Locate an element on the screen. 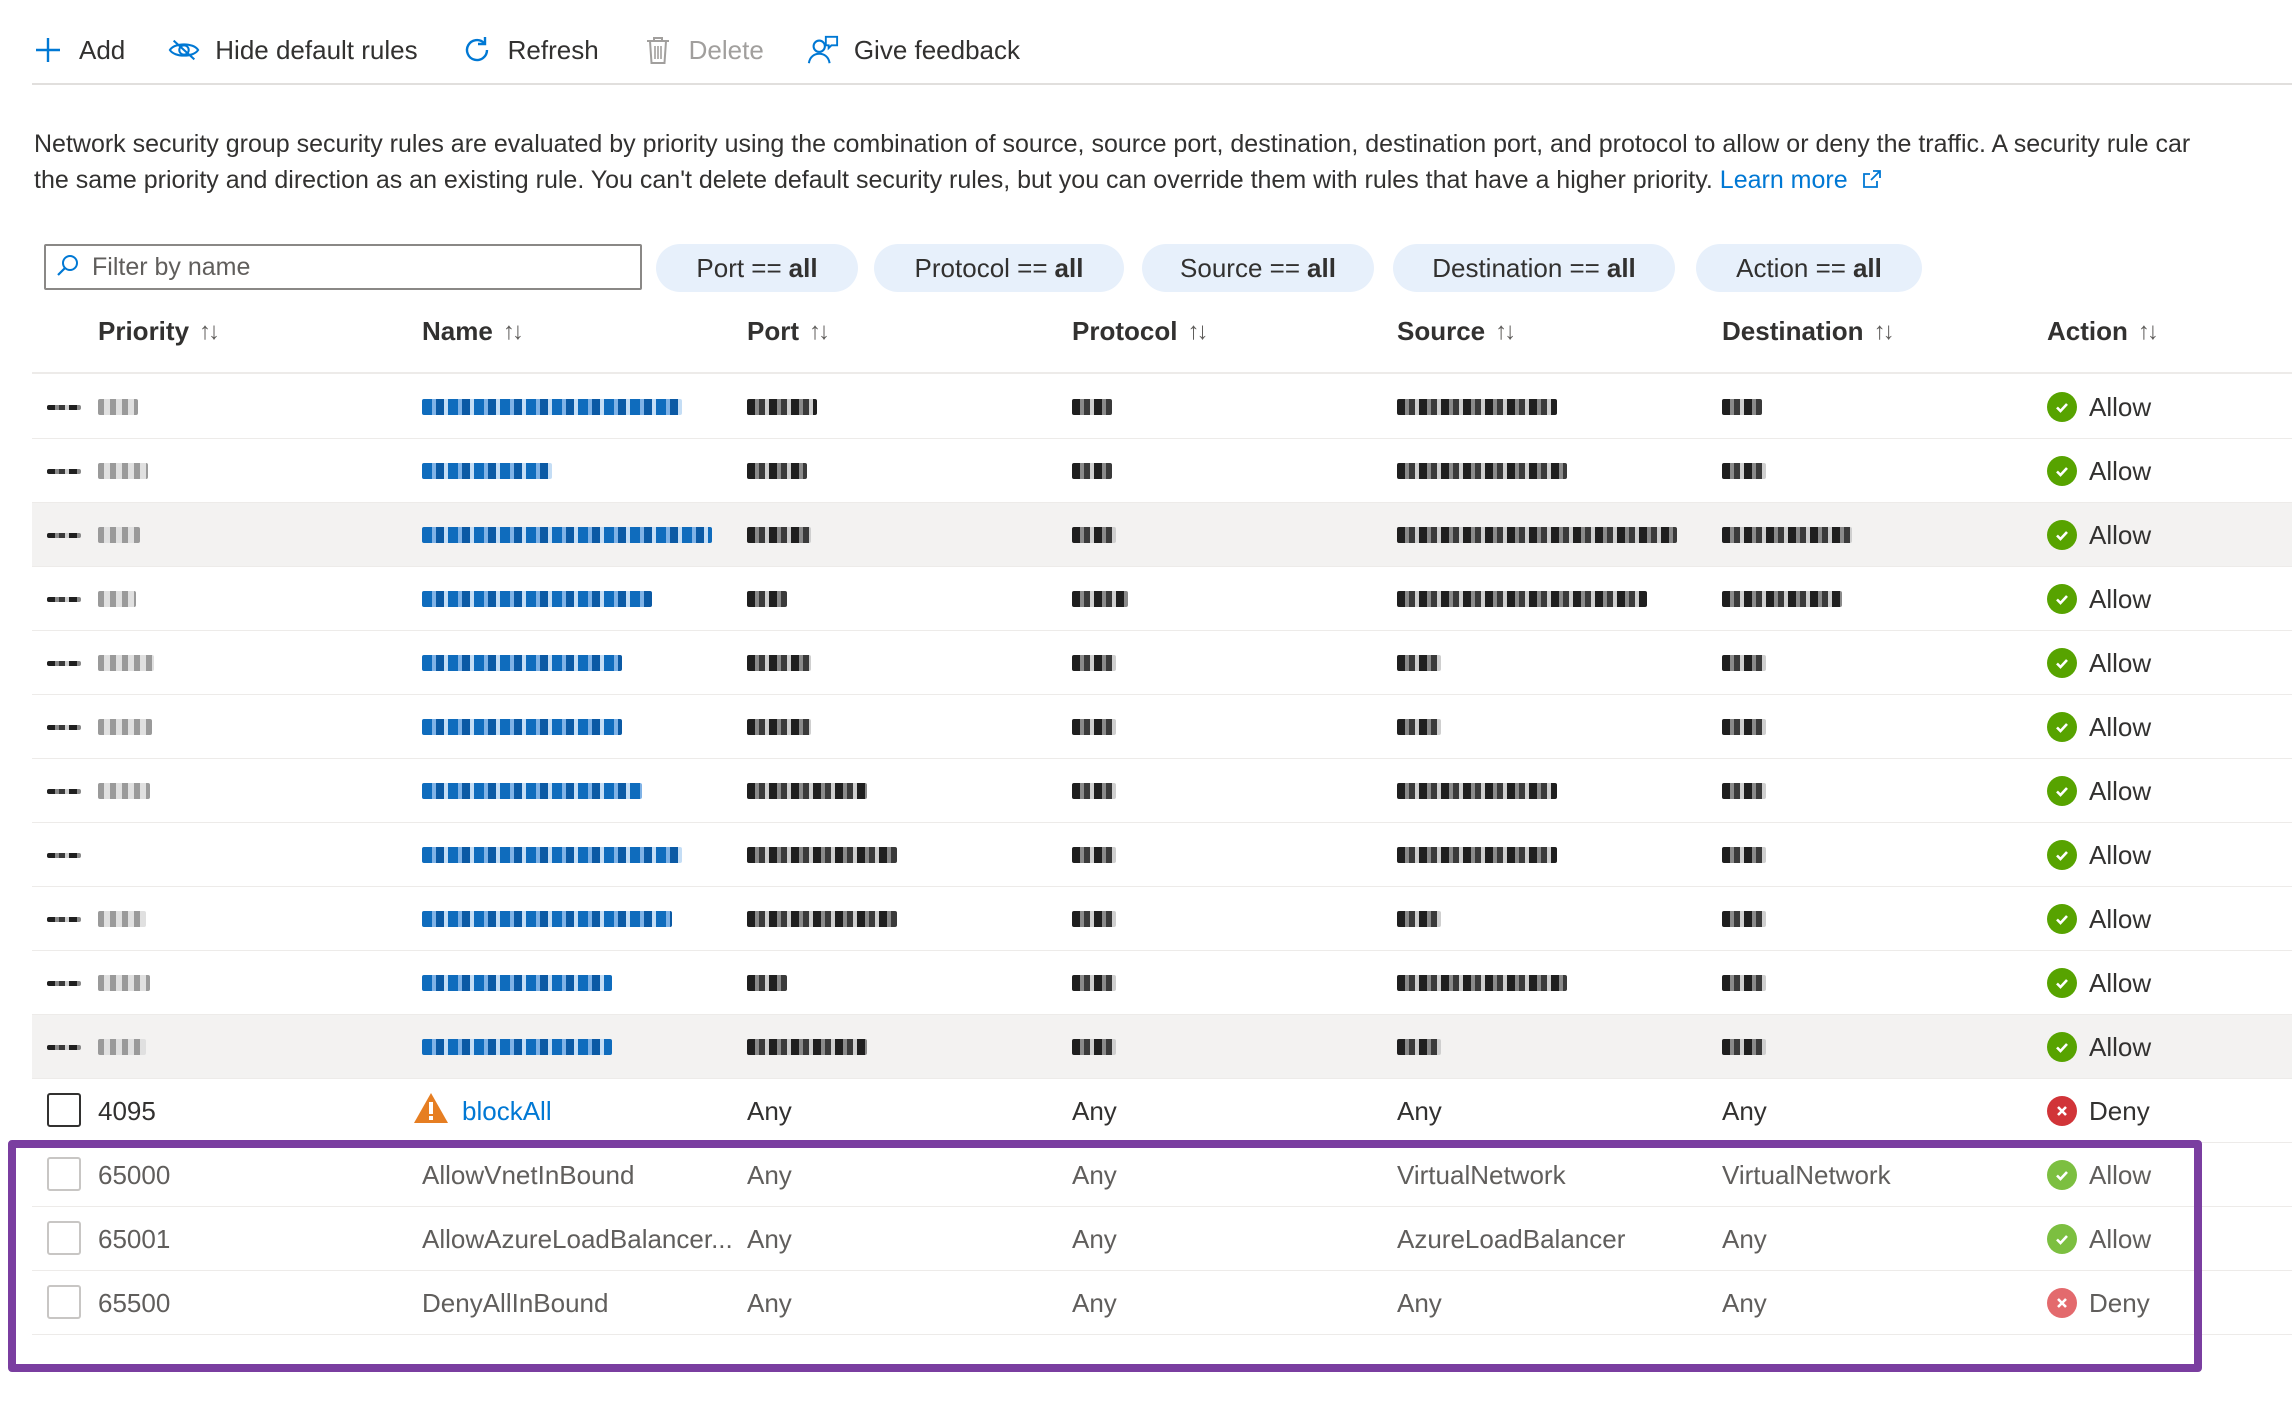 Image resolution: width=2292 pixels, height=1404 pixels. destination-filter-pill: Destination == all is located at coordinates (1534, 268).